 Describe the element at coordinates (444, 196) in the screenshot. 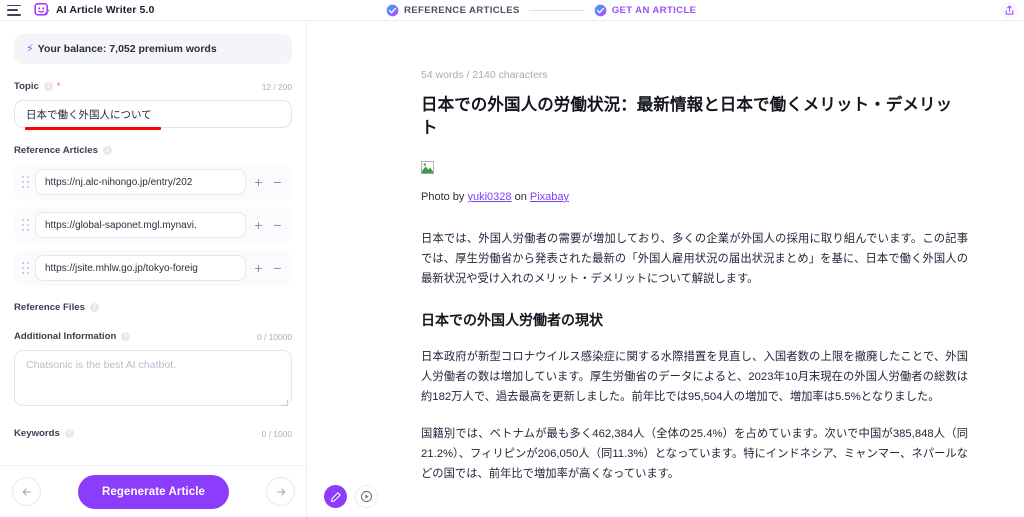

I see `credit-prefix: Photo by` at that location.